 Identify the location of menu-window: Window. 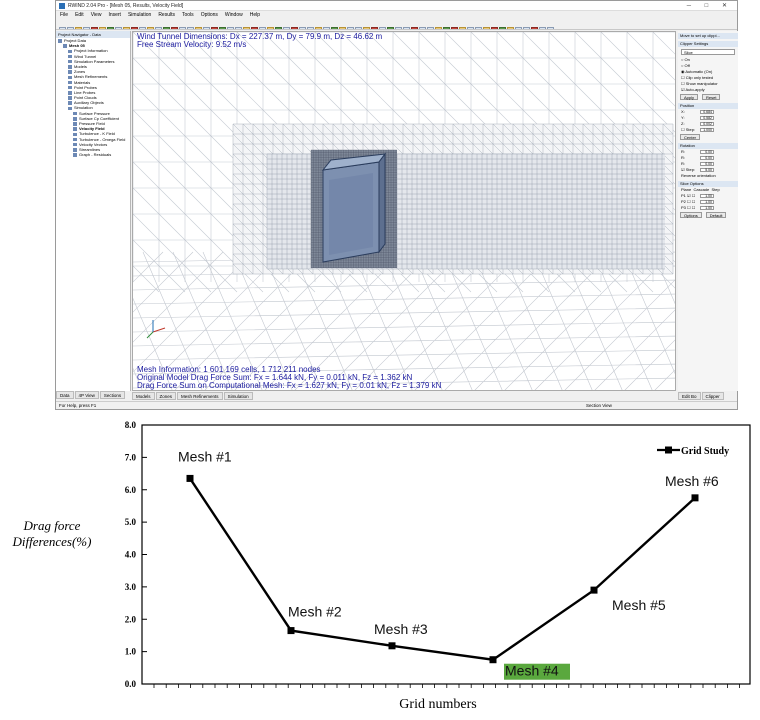
(234, 15).